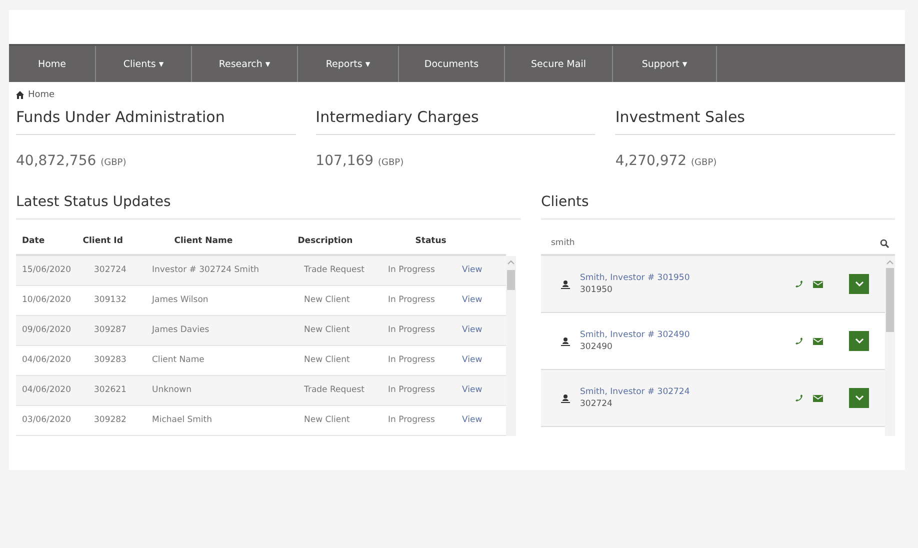 This screenshot has width=918, height=548. Describe the element at coordinates (222, 300) in the screenshot. I see `table-cell: James Wilson` at that location.